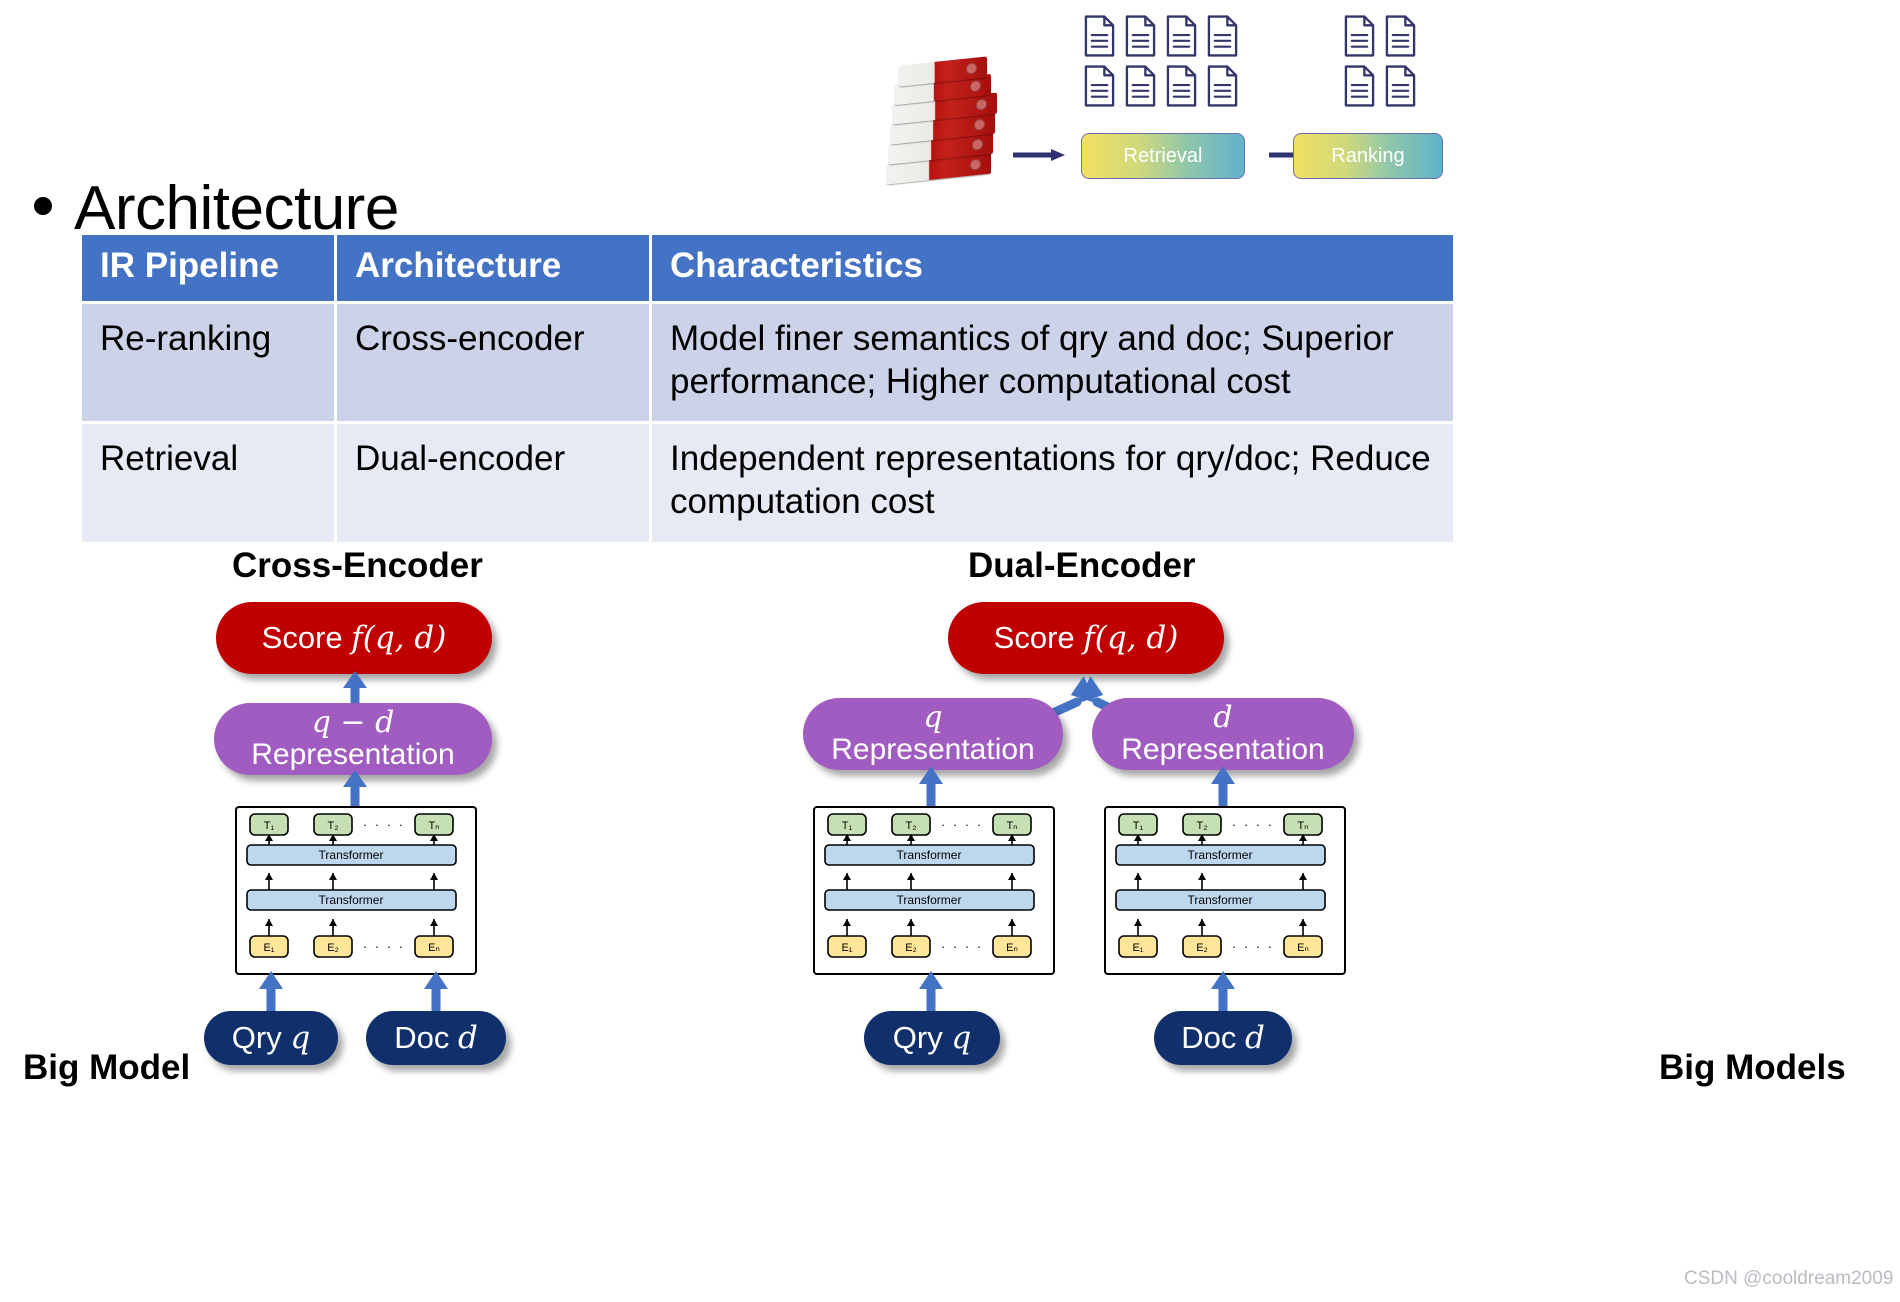 The image size is (1900, 1302). I want to click on dual-query-prefix: Qry, so click(922, 1037).